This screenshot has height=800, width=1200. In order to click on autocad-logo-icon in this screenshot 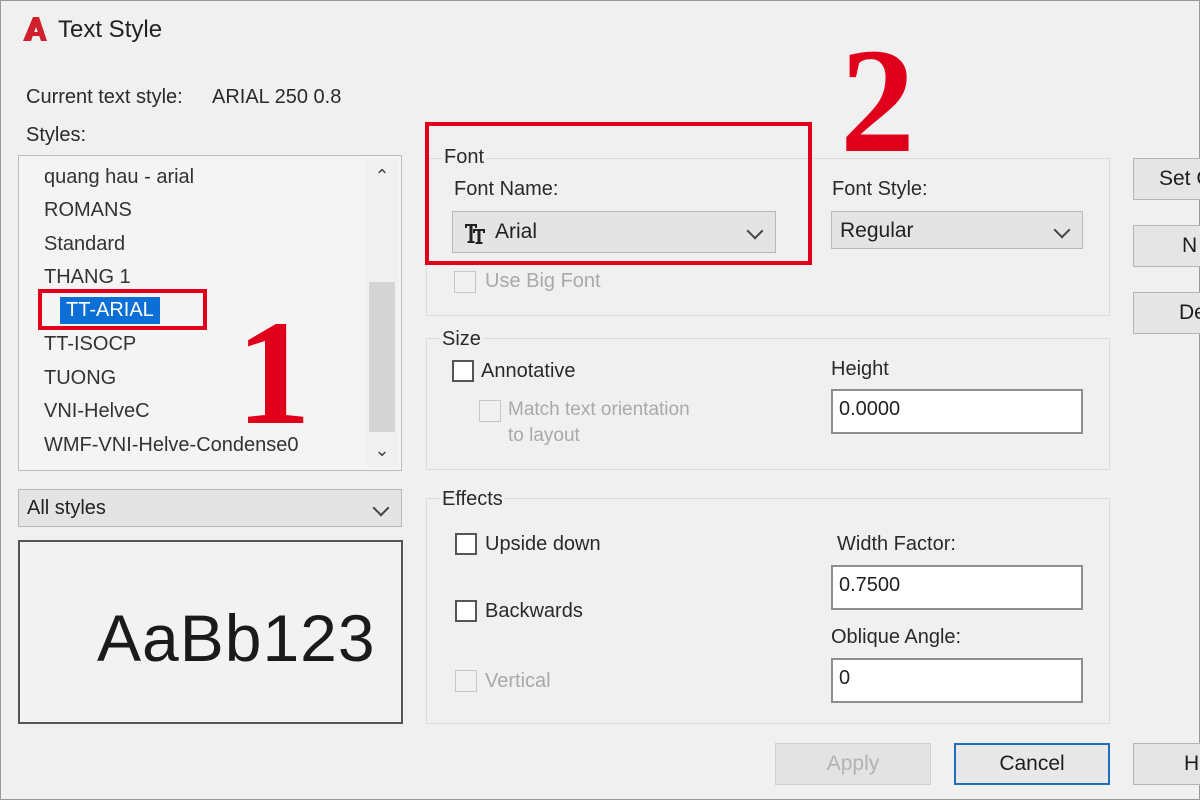, I will do `click(35, 29)`.